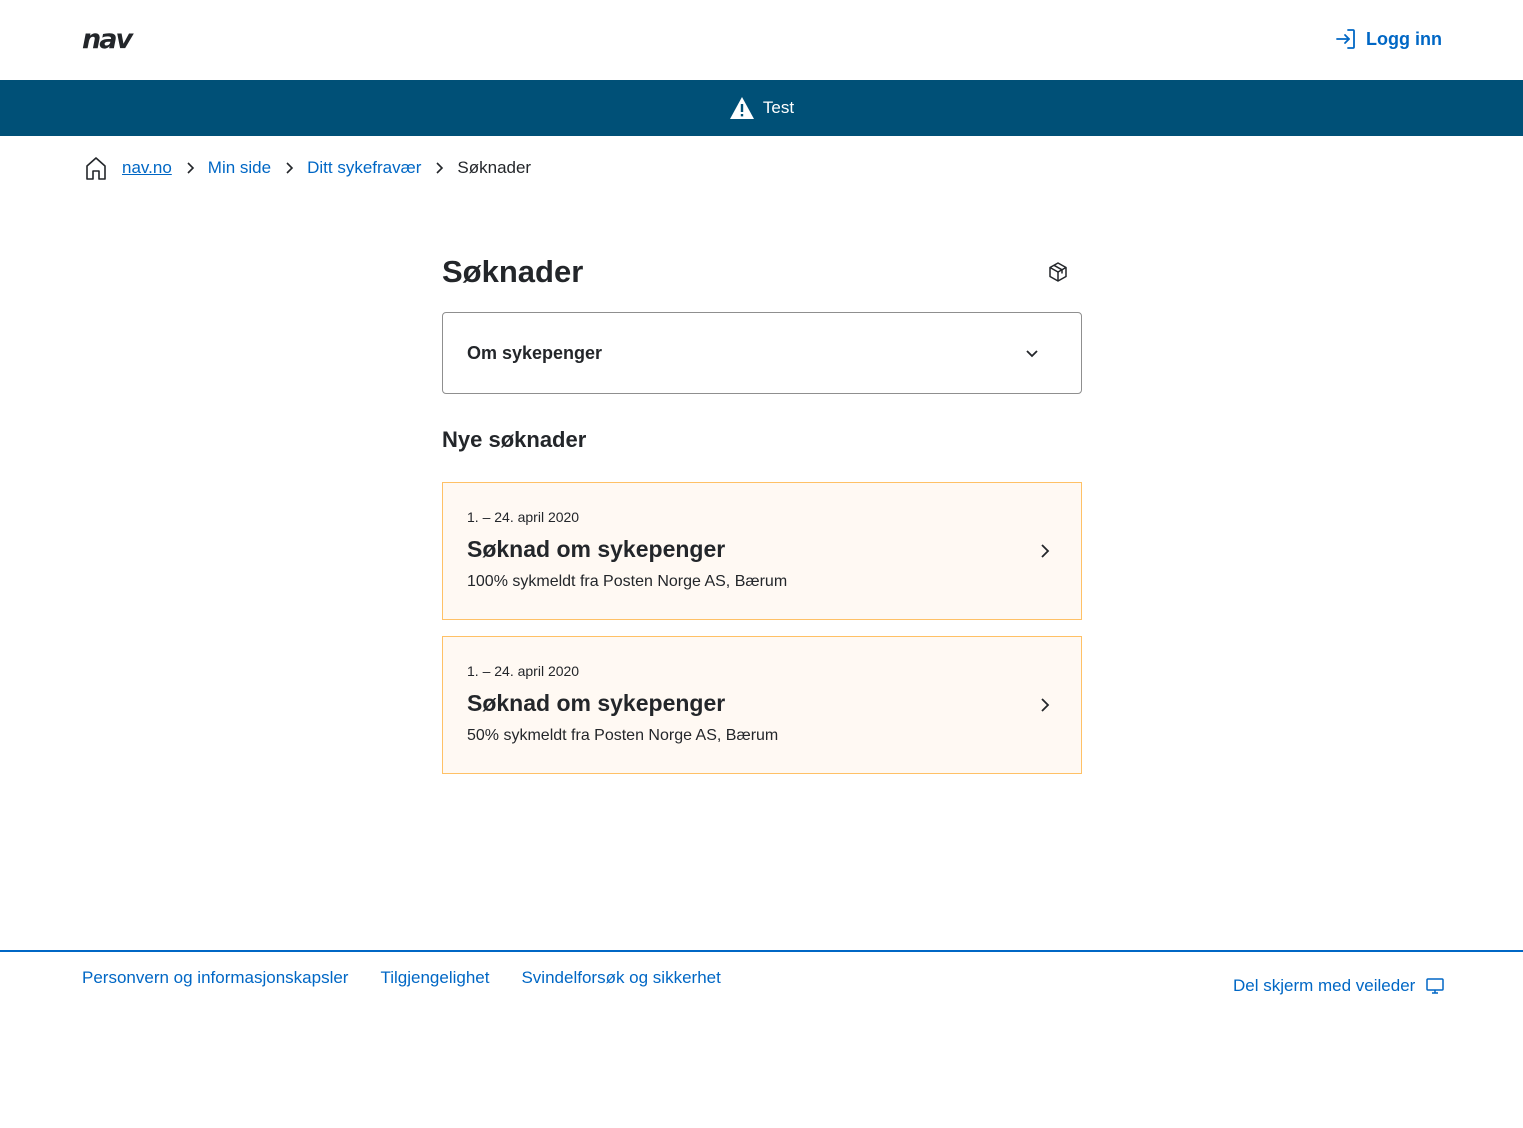 This screenshot has height=1128, width=1523. I want to click on environment-banner: Test, so click(761, 108).